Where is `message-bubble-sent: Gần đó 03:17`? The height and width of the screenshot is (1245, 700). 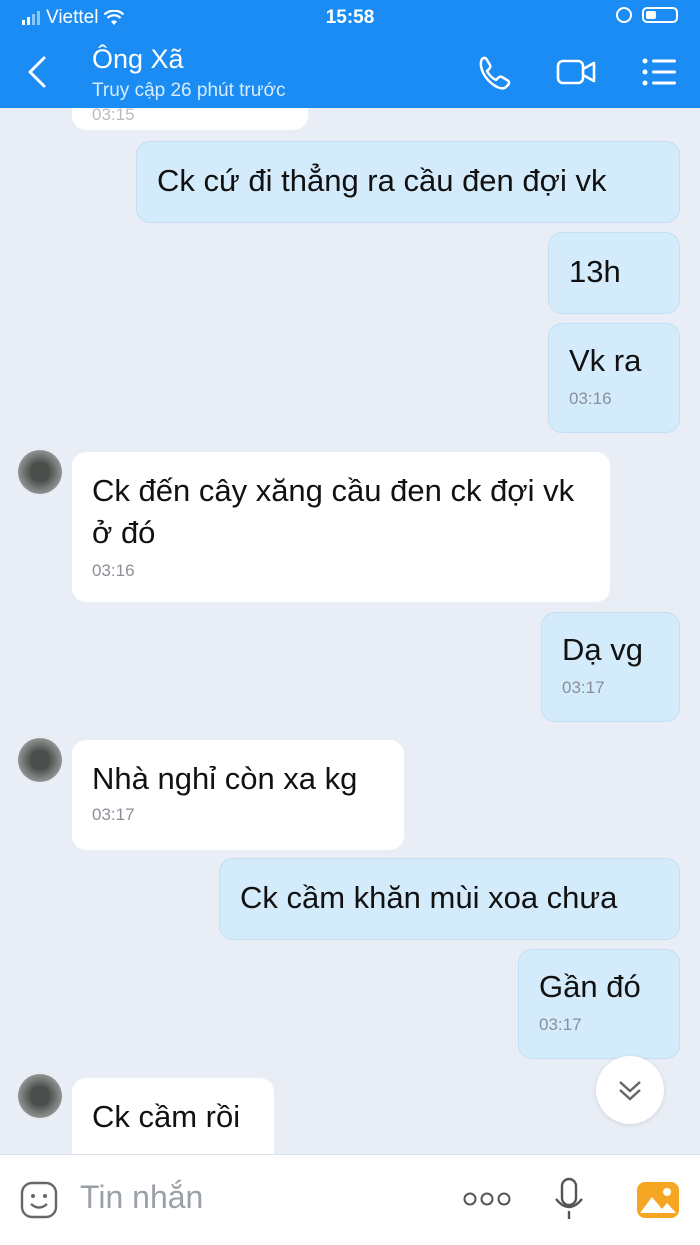
message-bubble-sent: Gần đó 03:17 is located at coordinates (599, 1004).